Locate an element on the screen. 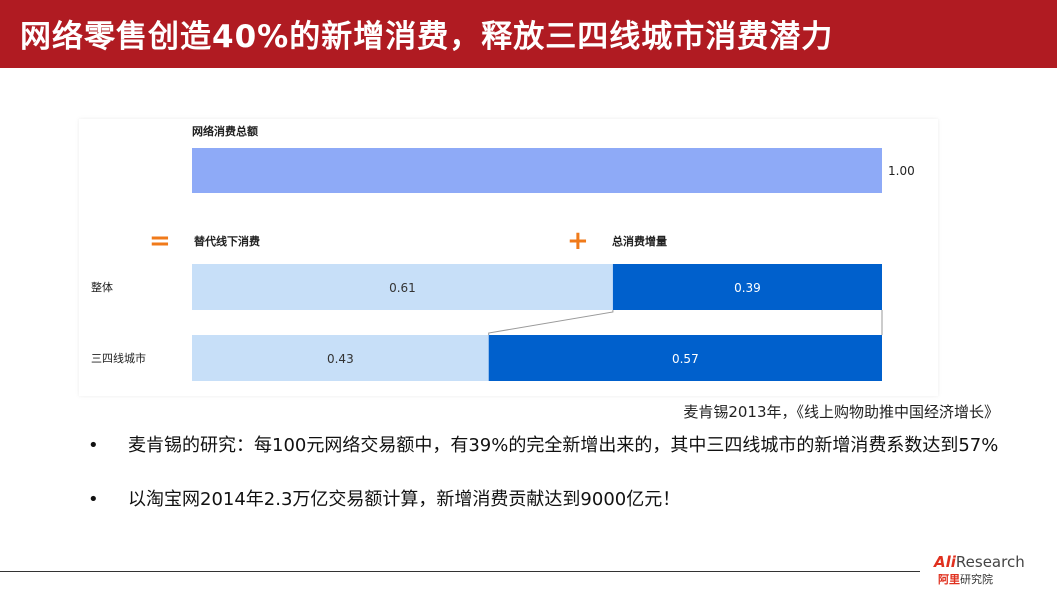 The height and width of the screenshot is (593, 1057). logo-wordmark: AliResearch is located at coordinates (979, 562).